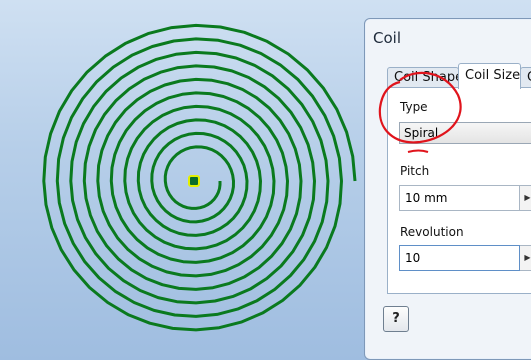  What do you see at coordinates (525, 258) in the screenshot?
I see `revolution-arrow-button: ▶` at bounding box center [525, 258].